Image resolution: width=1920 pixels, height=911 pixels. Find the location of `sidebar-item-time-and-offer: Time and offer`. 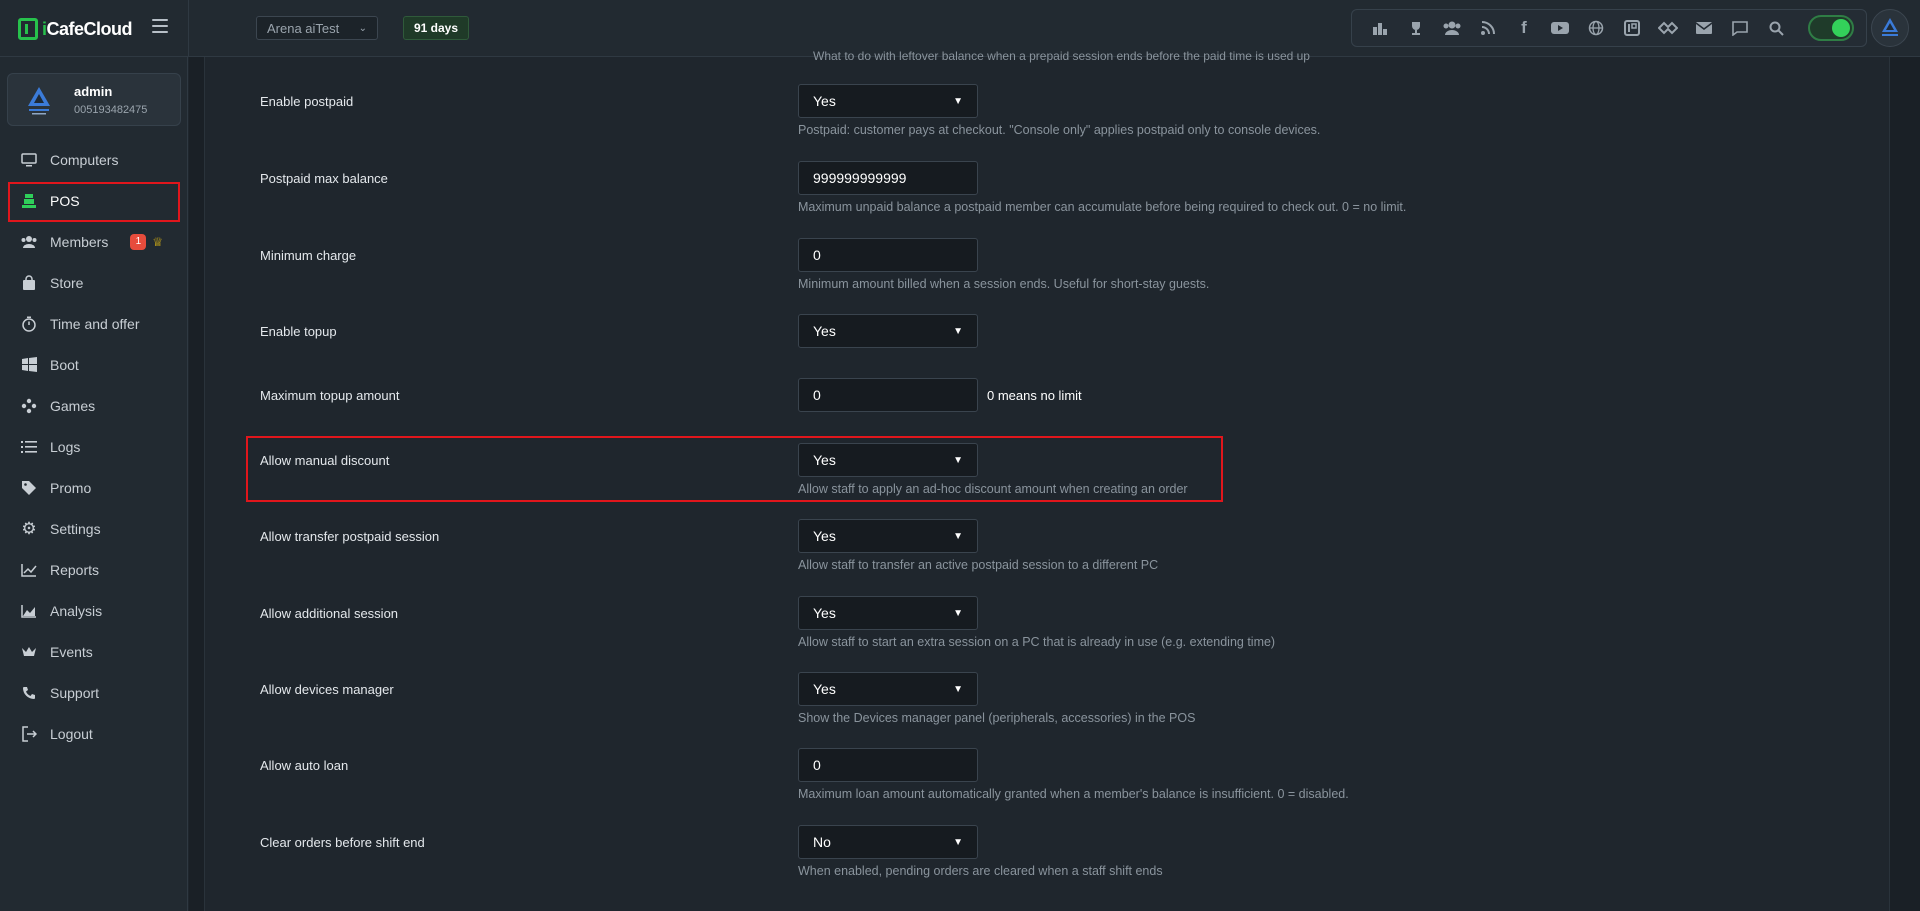

sidebar-item-time-and-offer: Time and offer is located at coordinates (94, 323).